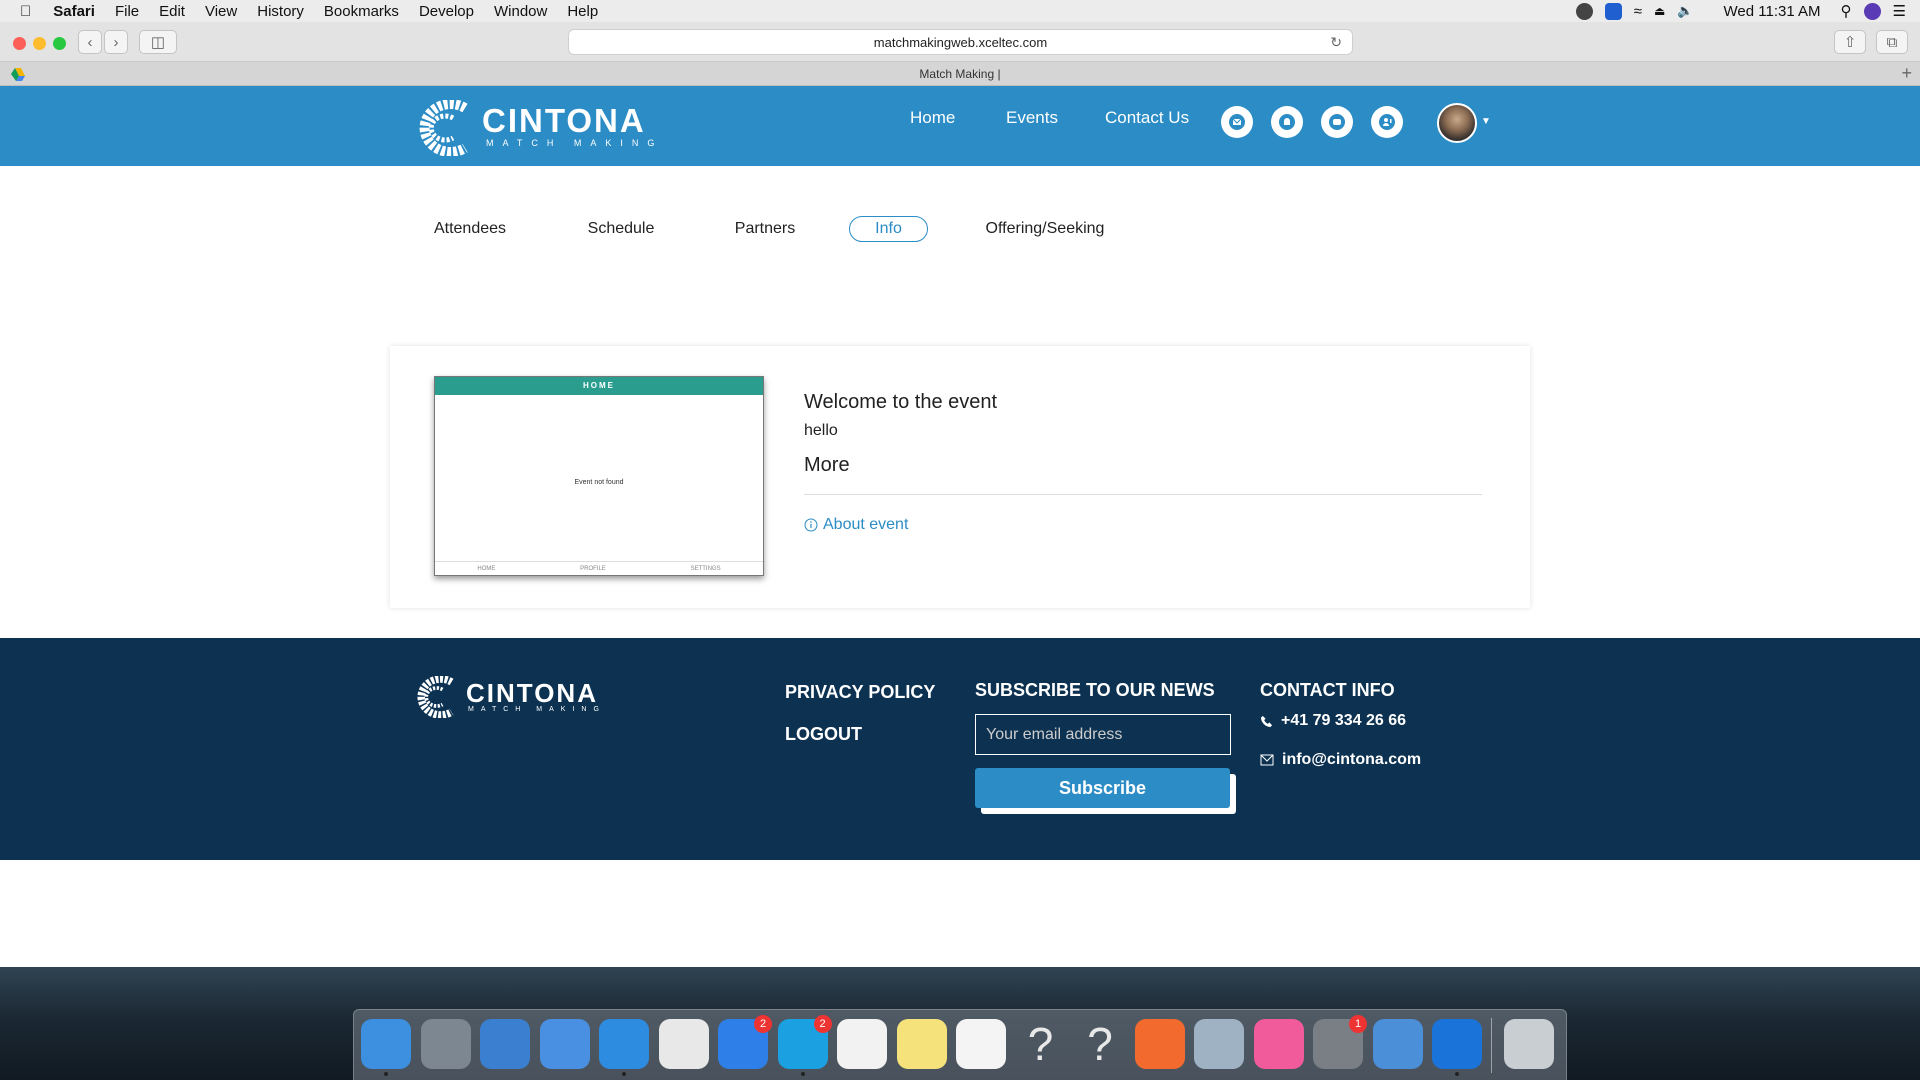  What do you see at coordinates (1529, 1044) in the screenshot?
I see `trash-icon` at bounding box center [1529, 1044].